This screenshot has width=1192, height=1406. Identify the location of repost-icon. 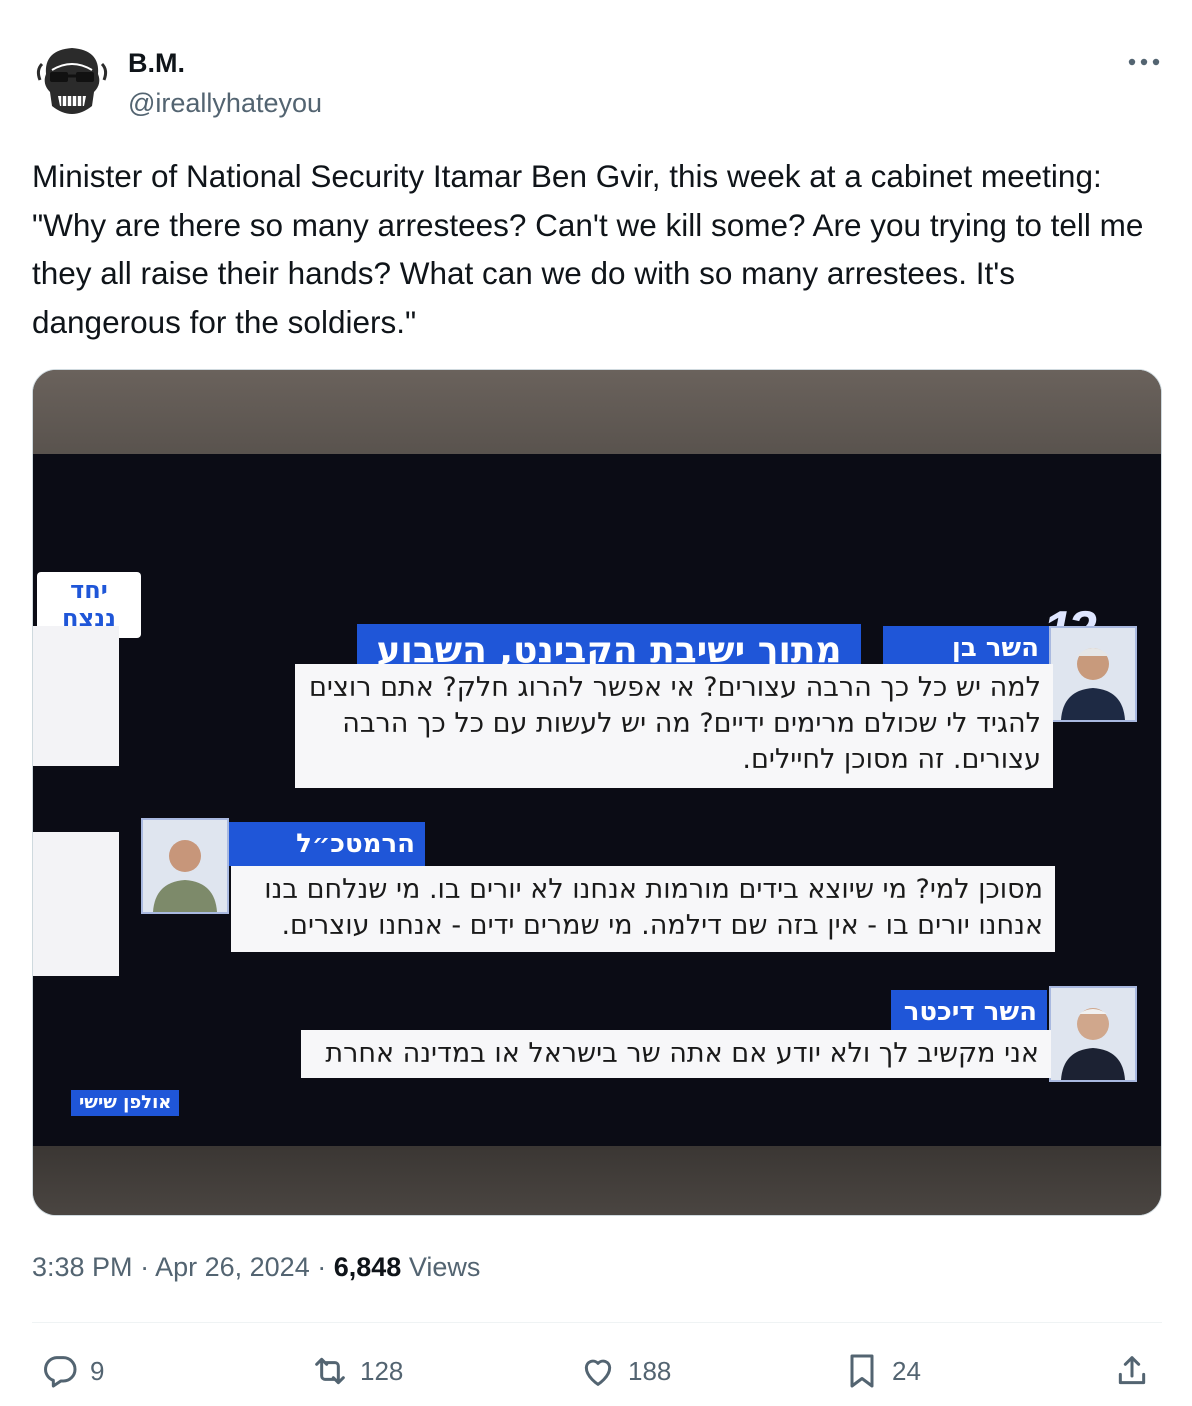
(330, 1371).